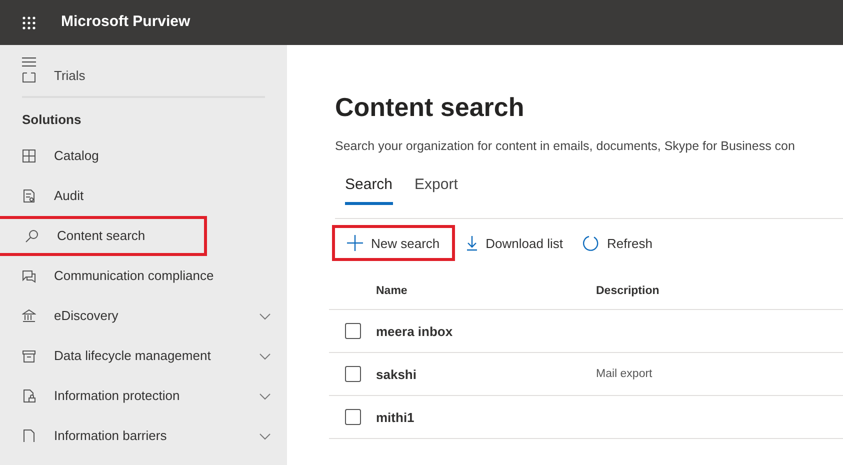 The width and height of the screenshot is (843, 465). Describe the element at coordinates (29, 62) in the screenshot. I see `menu-icon` at that location.